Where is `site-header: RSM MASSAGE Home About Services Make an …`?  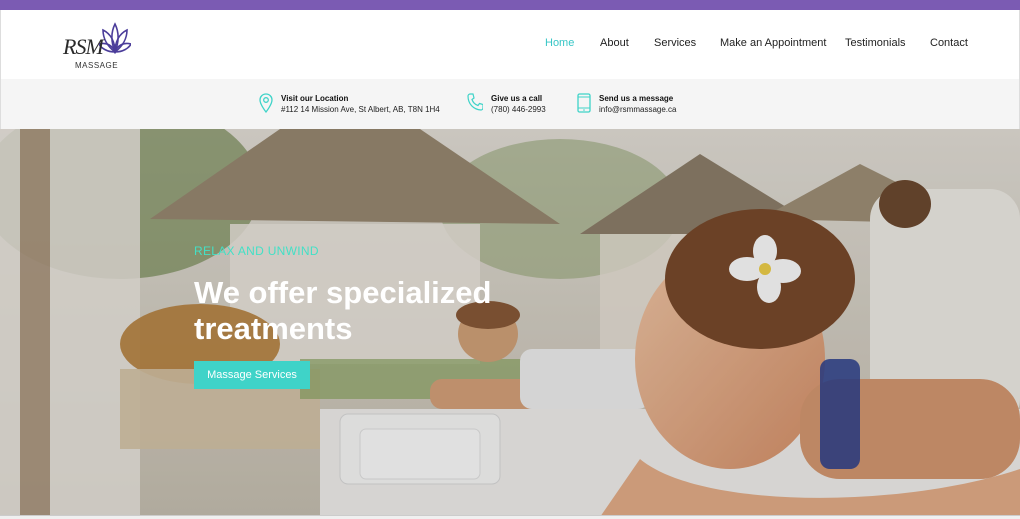 site-header: RSM MASSAGE Home About Services Make an … is located at coordinates (510, 44).